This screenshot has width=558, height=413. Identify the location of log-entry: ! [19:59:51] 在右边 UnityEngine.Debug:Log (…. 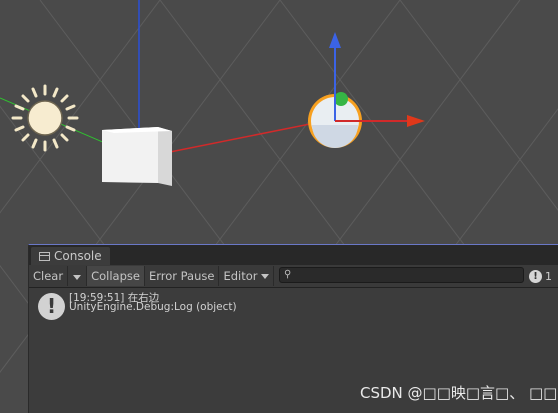
(293, 306).